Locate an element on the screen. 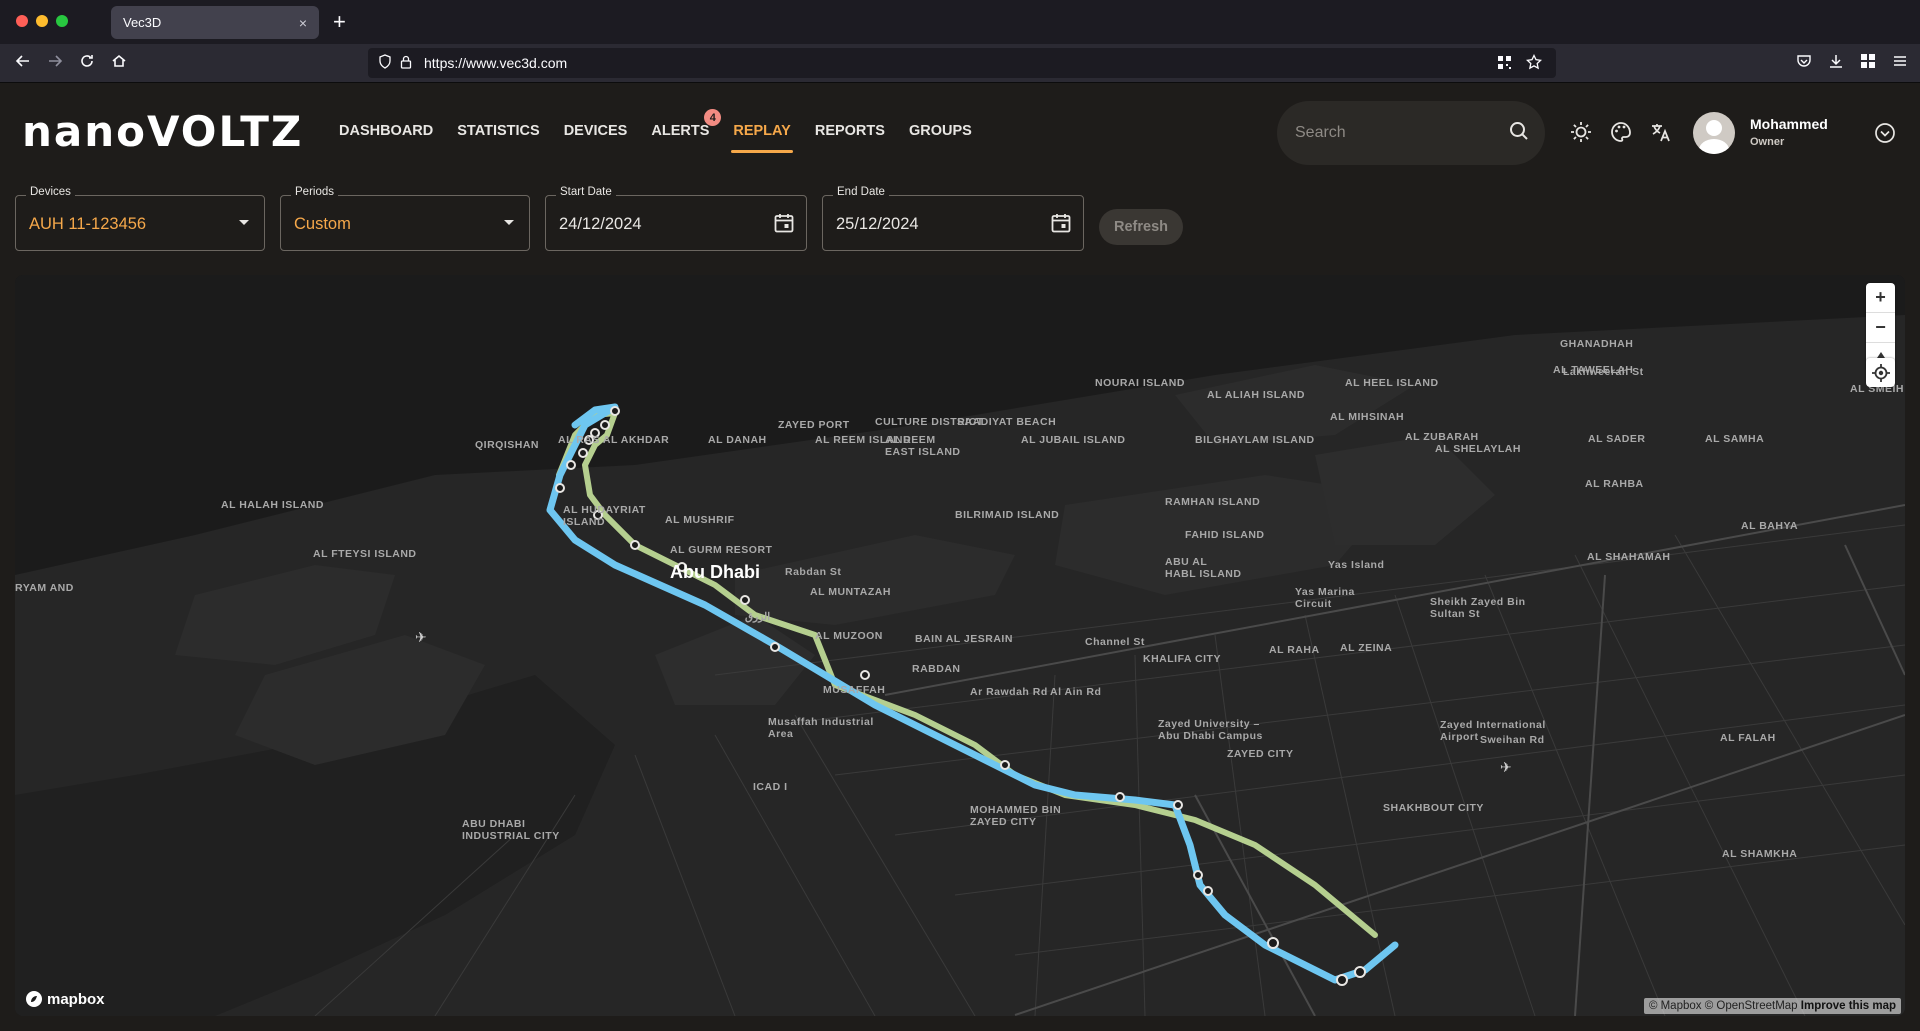 The width and height of the screenshot is (1920, 1031). user-role: Owner is located at coordinates (1767, 142).